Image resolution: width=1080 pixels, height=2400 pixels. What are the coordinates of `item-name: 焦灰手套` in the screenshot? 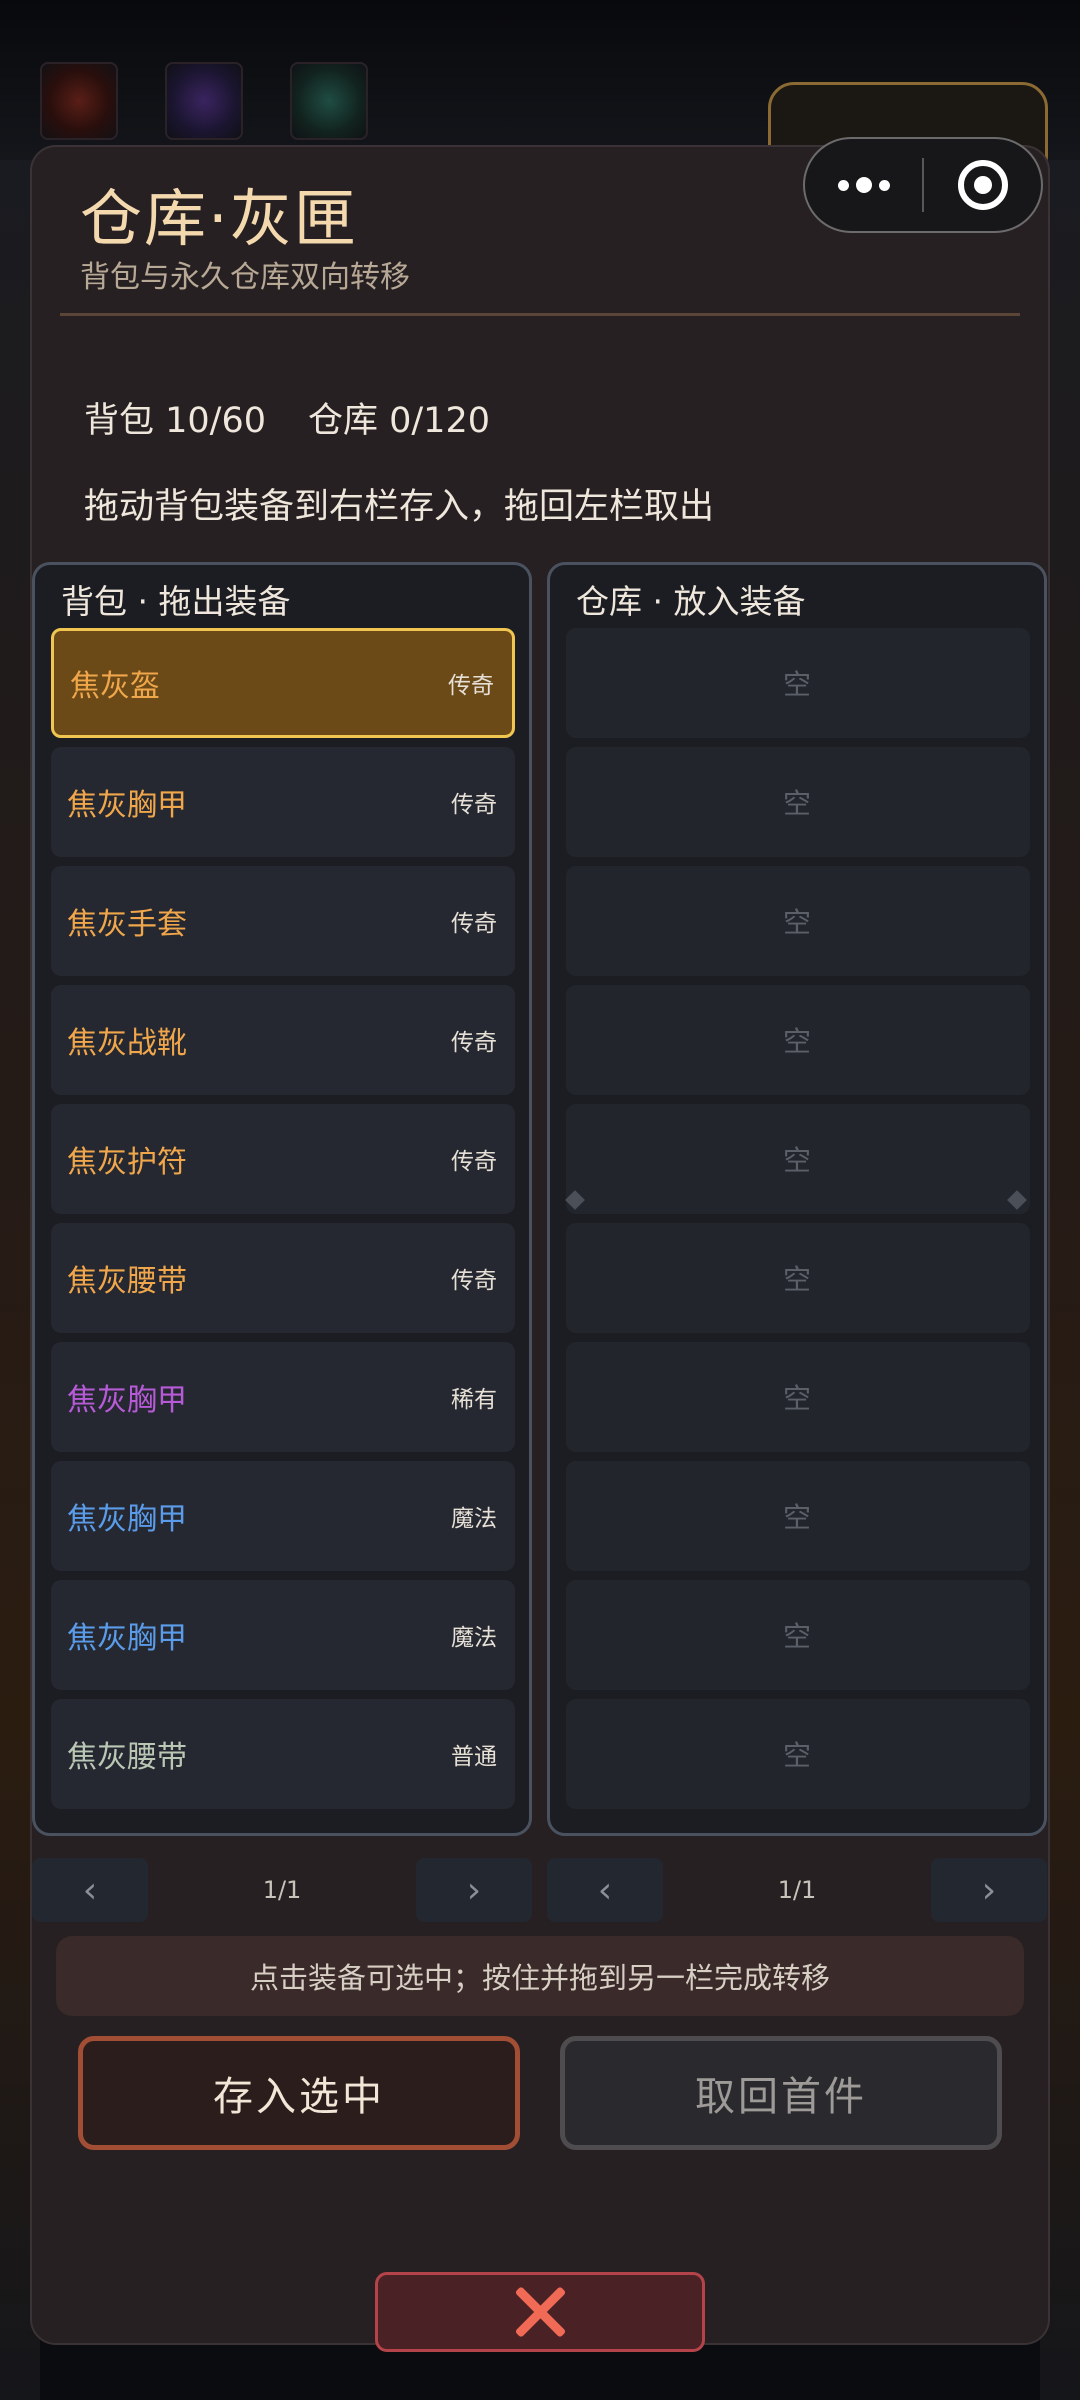 It's located at (127, 924).